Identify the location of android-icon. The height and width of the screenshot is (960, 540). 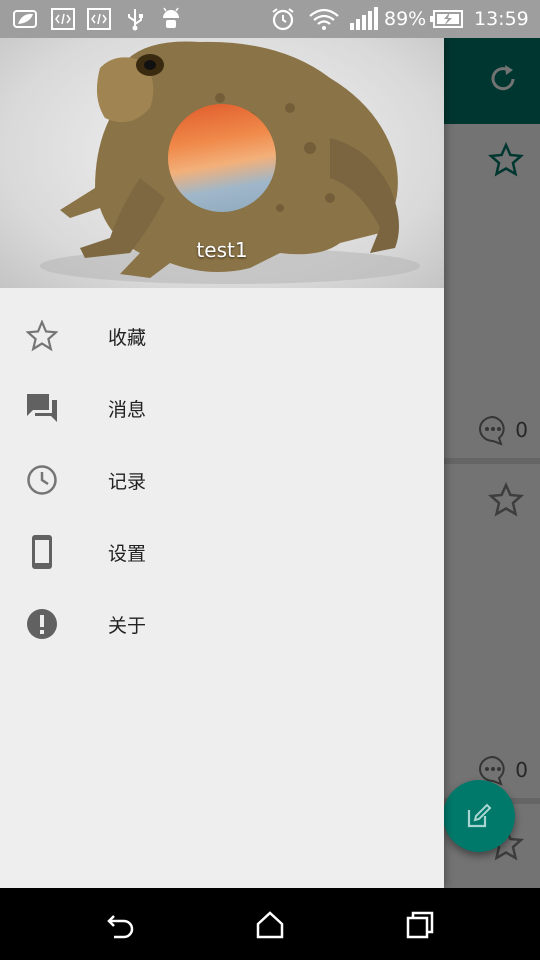
(171, 17).